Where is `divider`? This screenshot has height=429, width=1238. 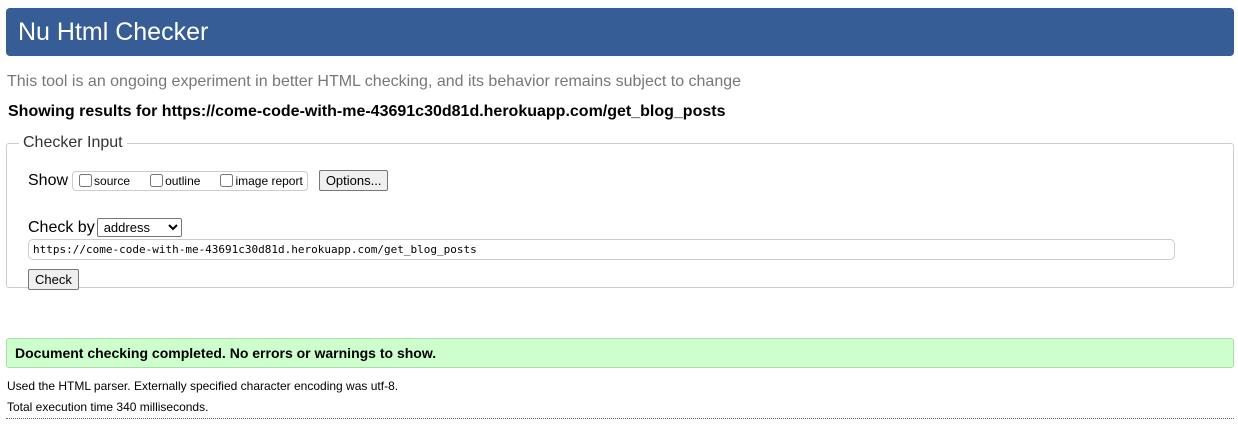 divider is located at coordinates (620, 418).